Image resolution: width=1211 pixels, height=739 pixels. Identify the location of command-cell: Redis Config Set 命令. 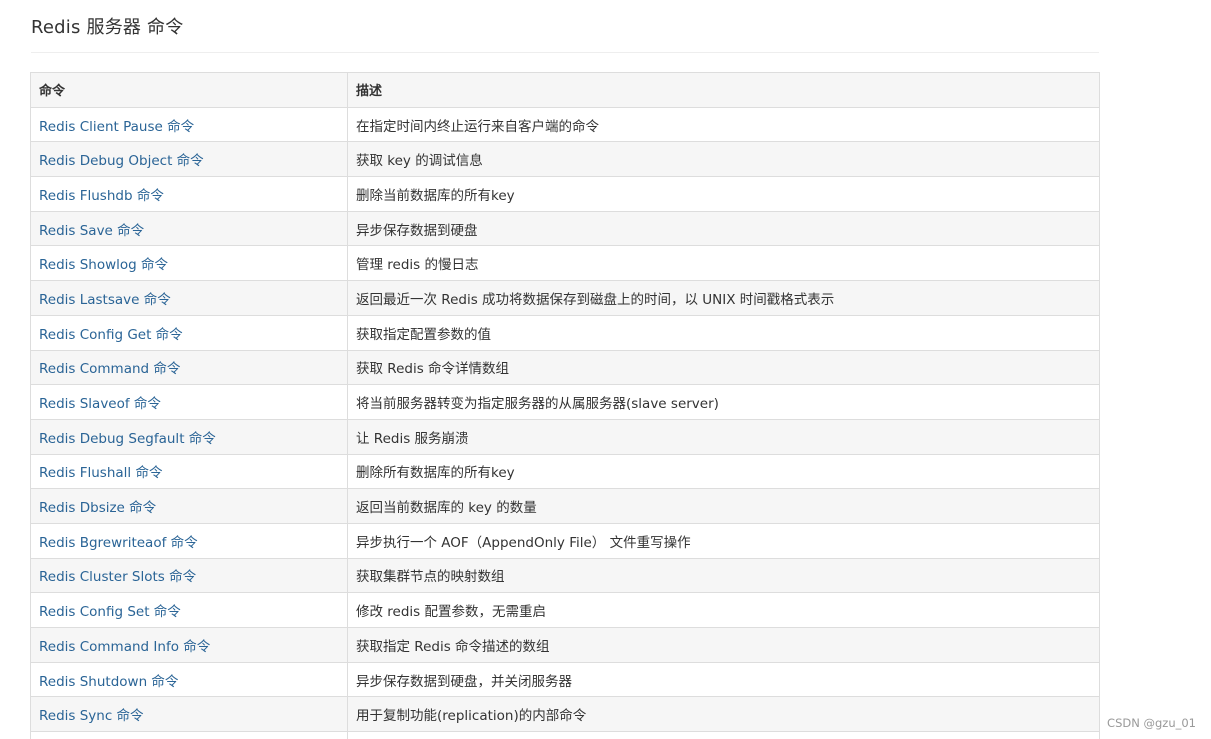
(189, 610).